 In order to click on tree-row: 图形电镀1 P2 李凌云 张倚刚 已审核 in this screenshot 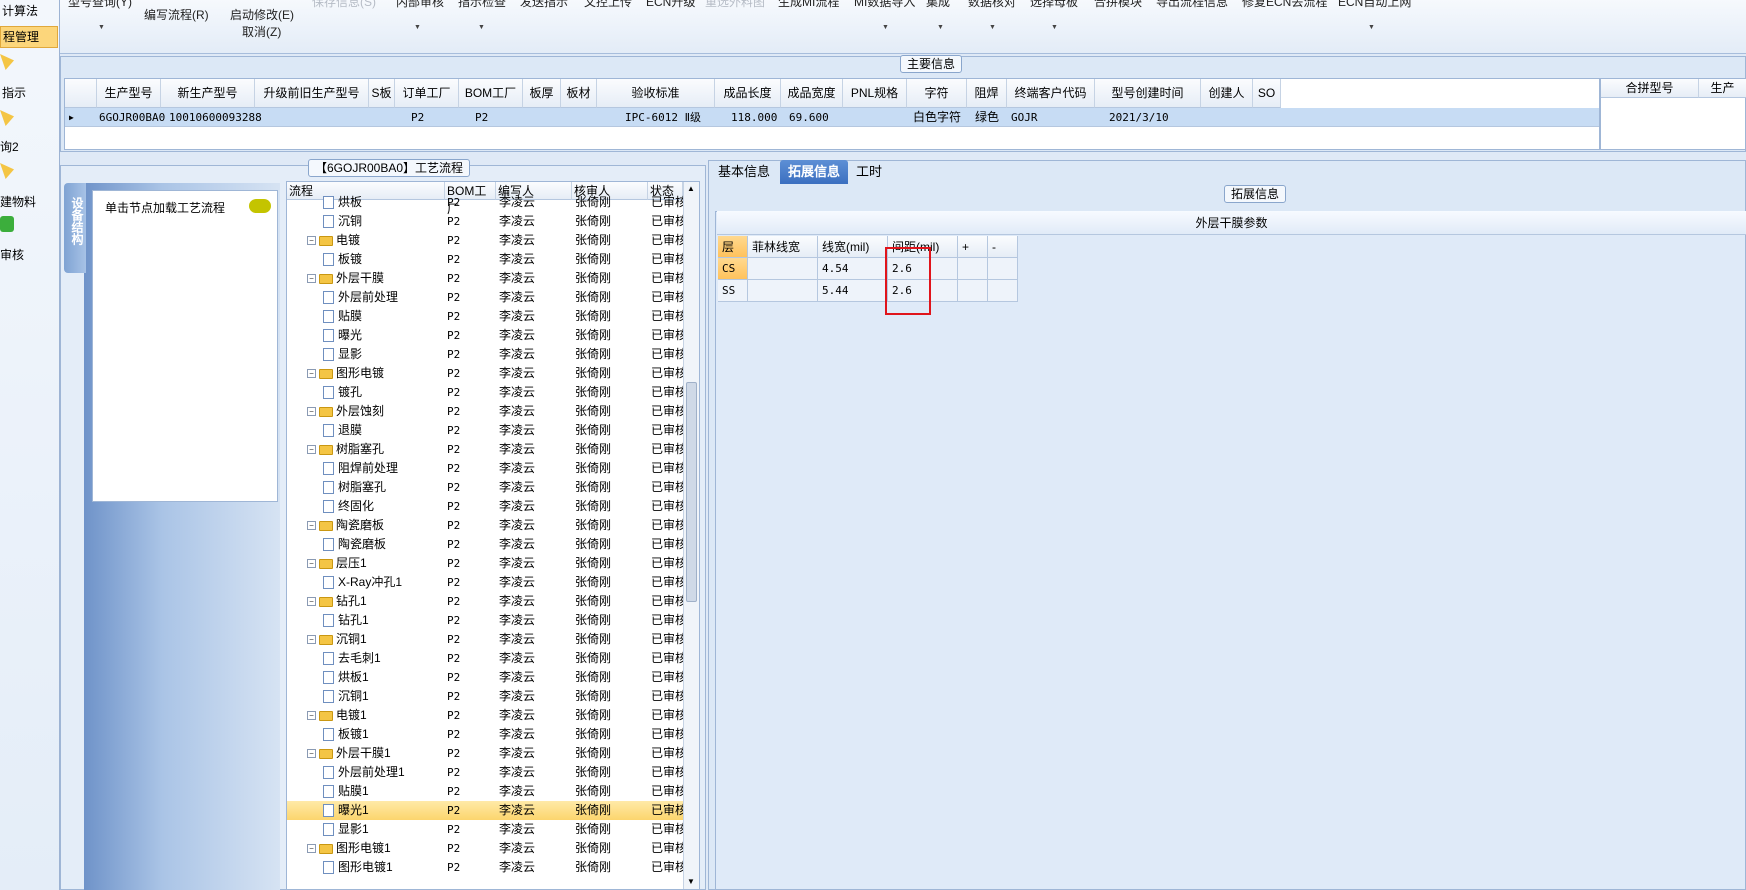, I will do `click(485, 867)`.